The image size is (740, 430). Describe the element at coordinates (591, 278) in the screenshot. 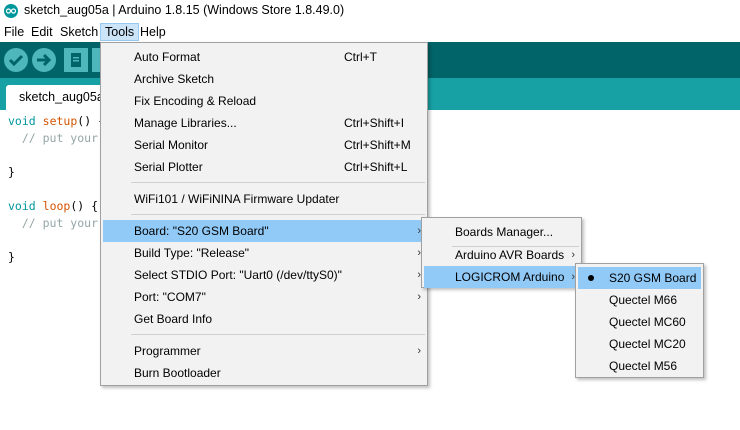

I see `selected-bullet-icon` at that location.